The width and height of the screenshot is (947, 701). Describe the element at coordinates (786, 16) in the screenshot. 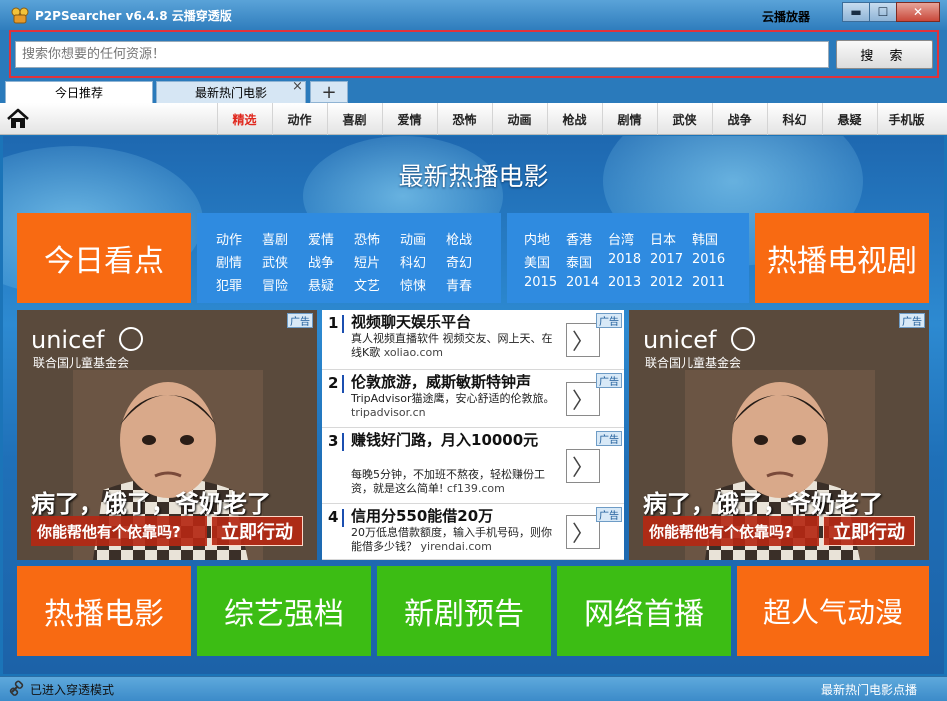

I see `cloud-player-link: 云播放器` at that location.